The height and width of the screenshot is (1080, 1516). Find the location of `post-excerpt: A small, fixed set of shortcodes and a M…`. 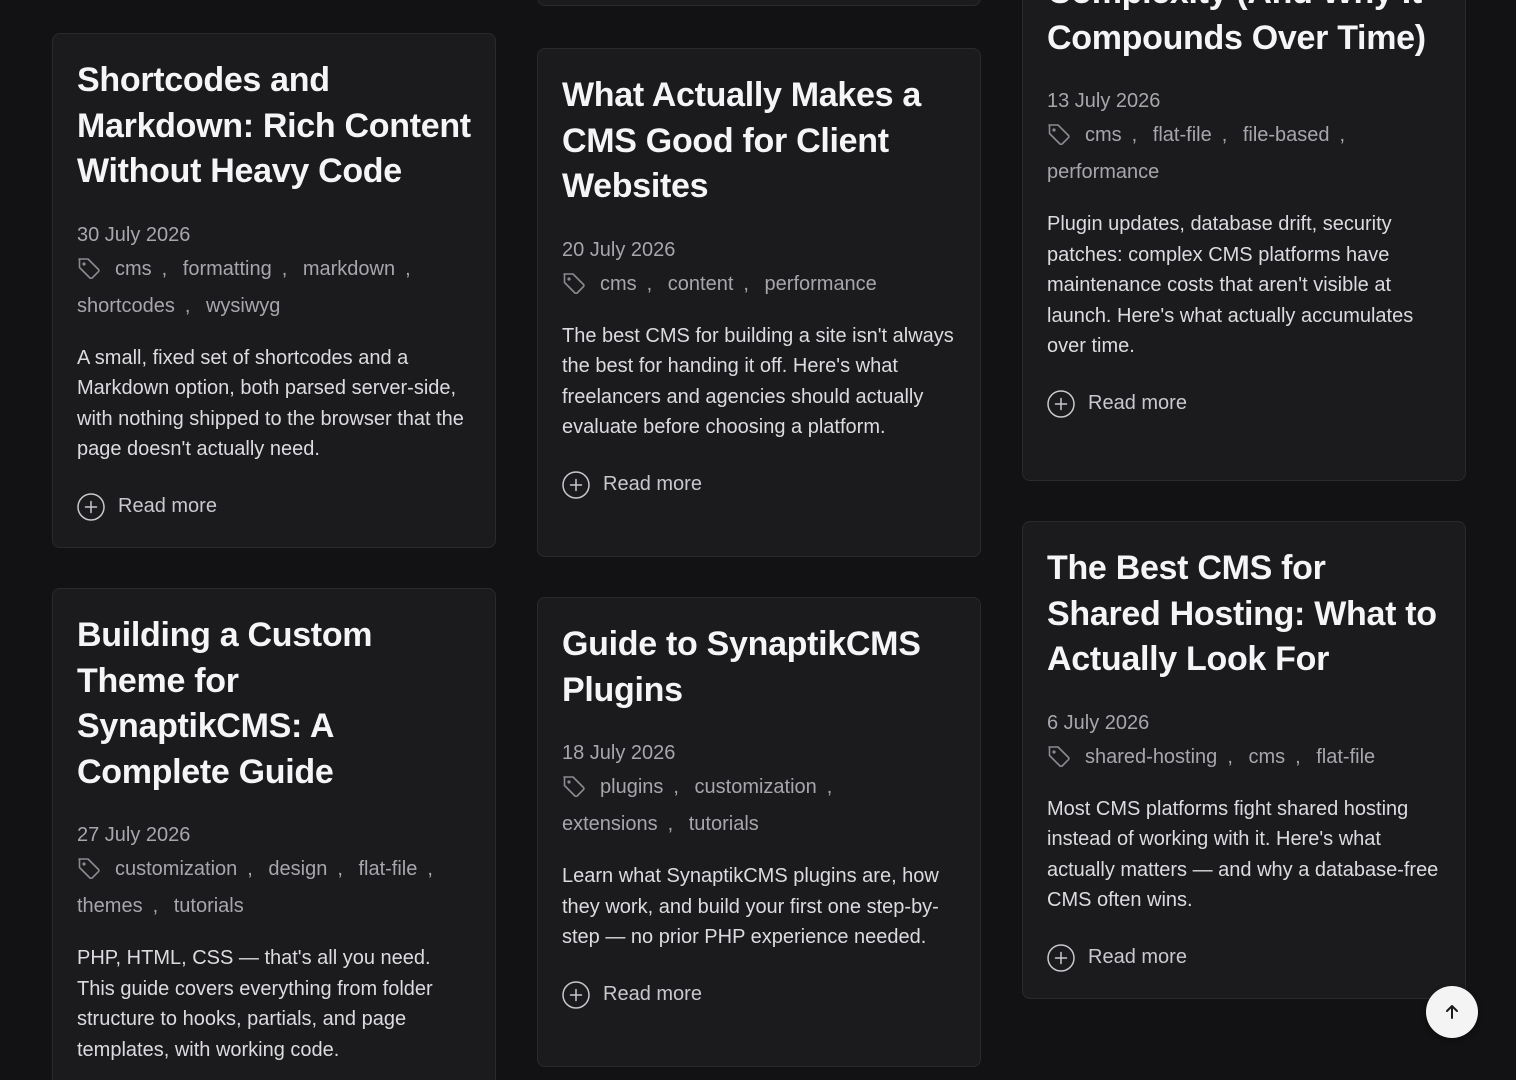

post-excerpt: A small, fixed set of shortcodes and a M… is located at coordinates (270, 403).